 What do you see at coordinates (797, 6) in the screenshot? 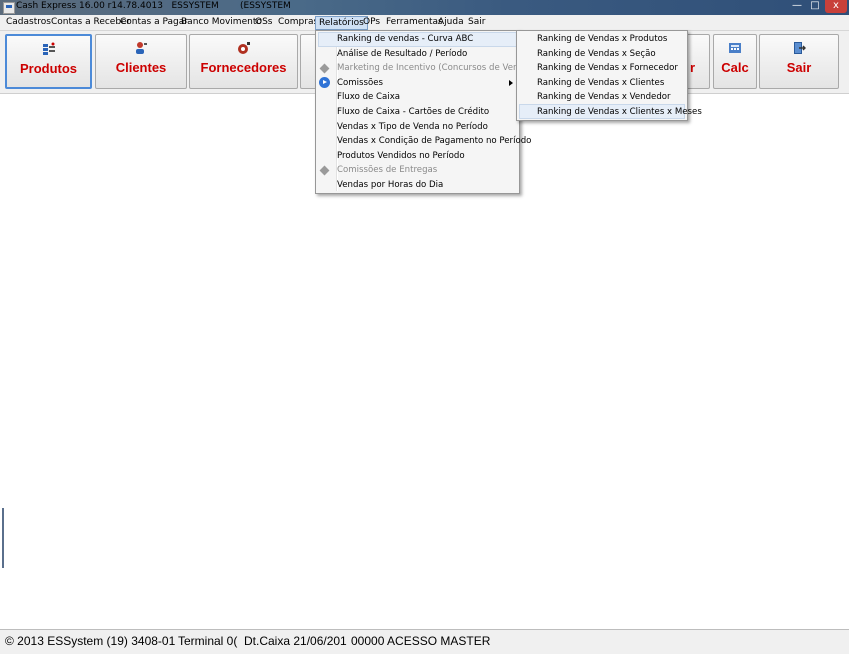
I see `minimize-button: —` at bounding box center [797, 6].